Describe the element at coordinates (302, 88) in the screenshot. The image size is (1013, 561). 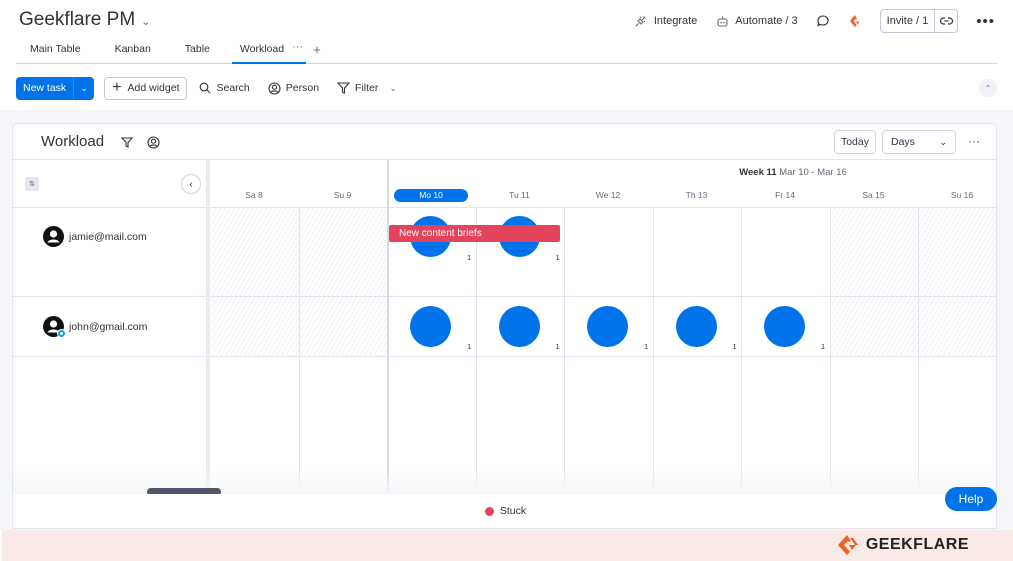
I see `person-label: Person` at that location.